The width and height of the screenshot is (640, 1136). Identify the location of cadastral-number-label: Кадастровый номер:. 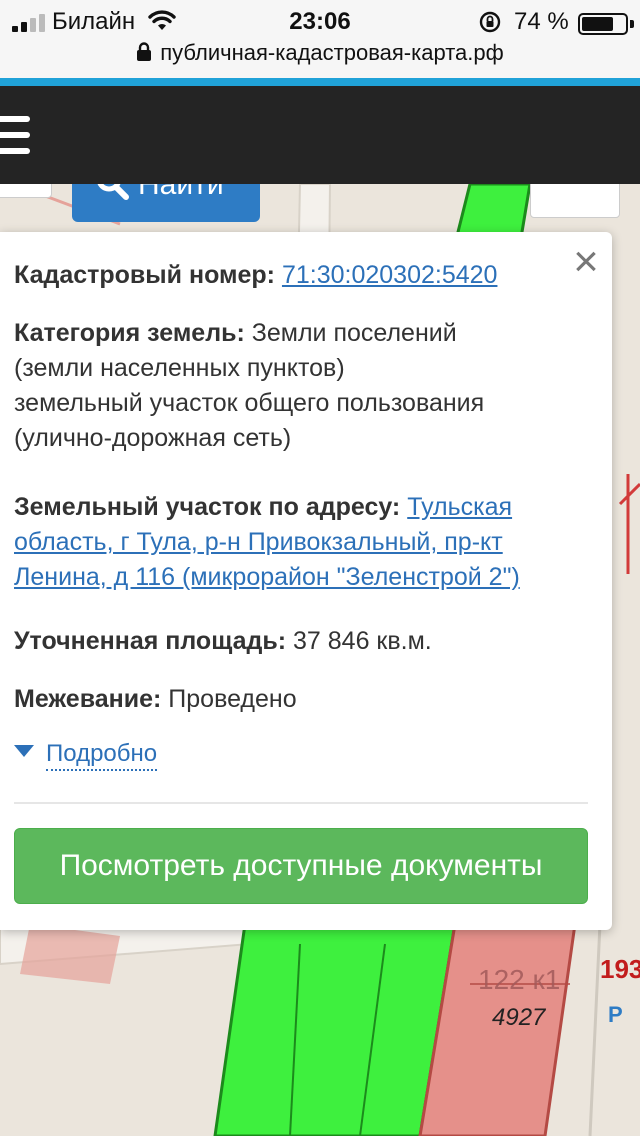
(144, 275).